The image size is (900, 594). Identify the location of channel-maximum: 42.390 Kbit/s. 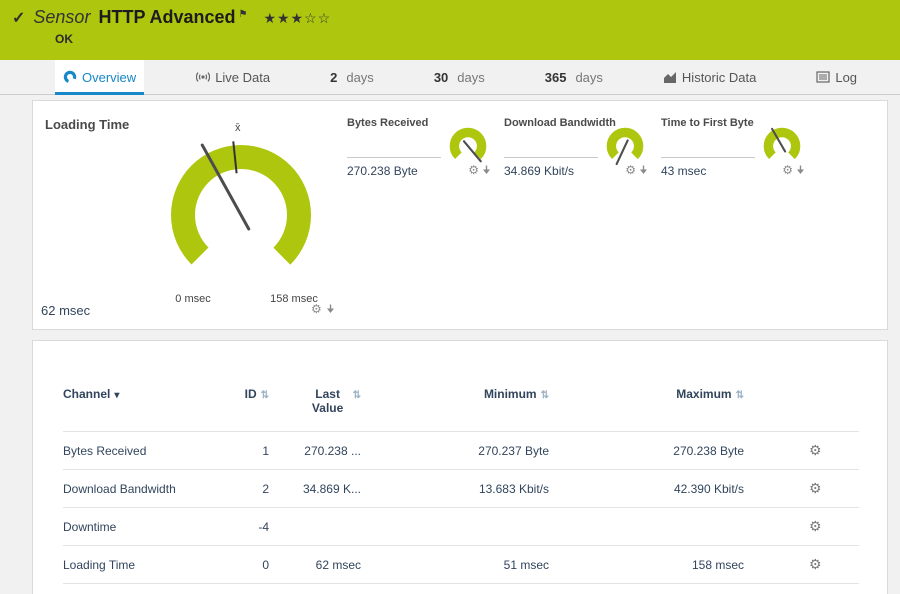
(646, 488).